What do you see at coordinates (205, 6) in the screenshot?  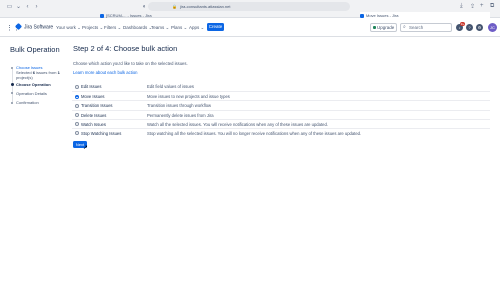 I see `address-text: jira-consultants.atlassian.net` at bounding box center [205, 6].